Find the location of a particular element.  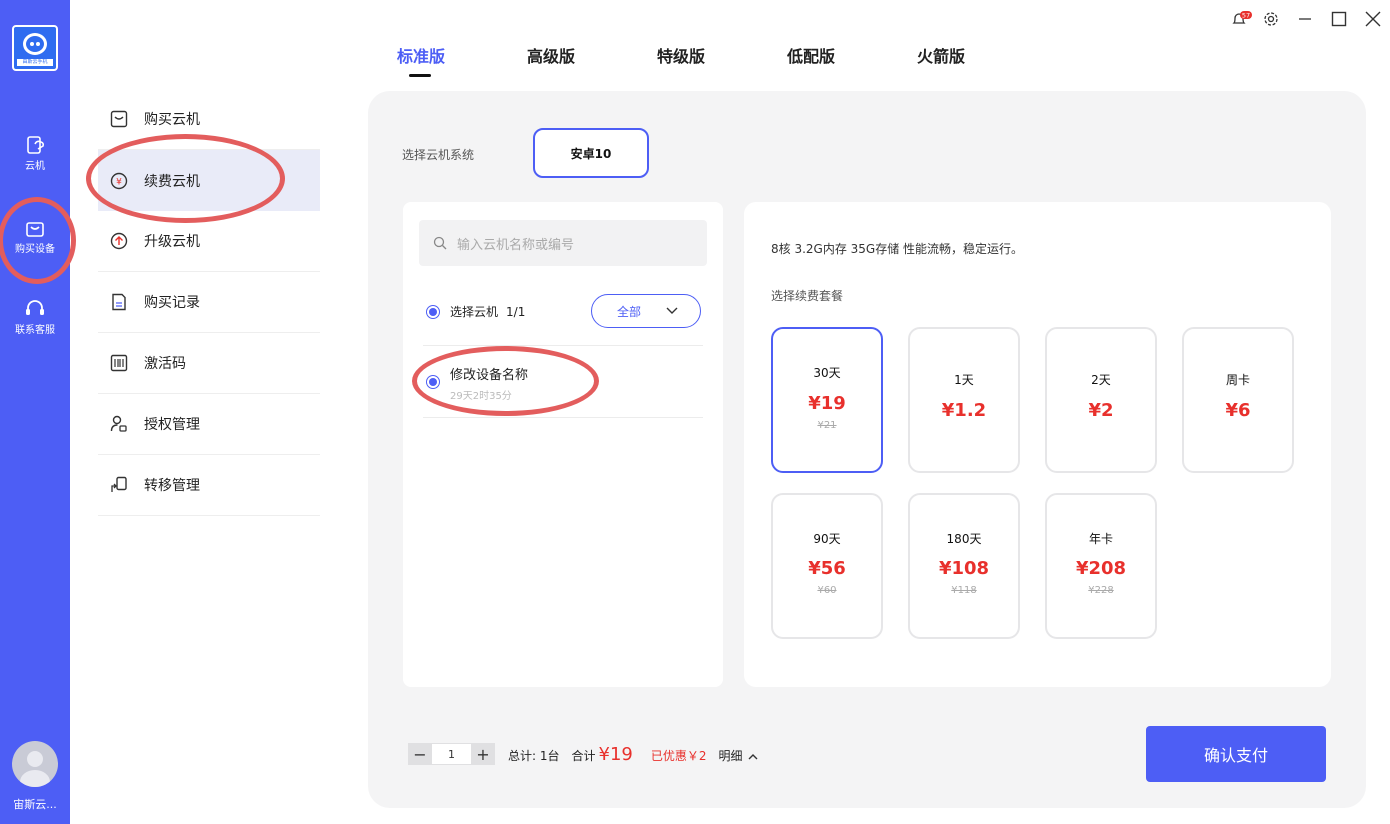

package-option-1d: 1天 ¥1.2 is located at coordinates (964, 400).